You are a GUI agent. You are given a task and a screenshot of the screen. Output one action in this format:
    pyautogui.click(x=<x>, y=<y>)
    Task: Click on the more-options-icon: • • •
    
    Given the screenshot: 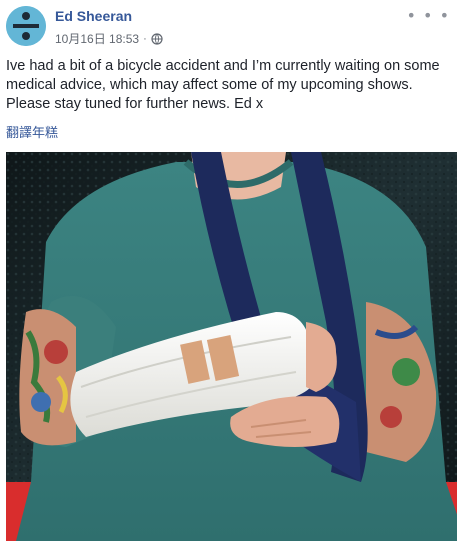 What is the action you would take?
    pyautogui.click(x=428, y=15)
    